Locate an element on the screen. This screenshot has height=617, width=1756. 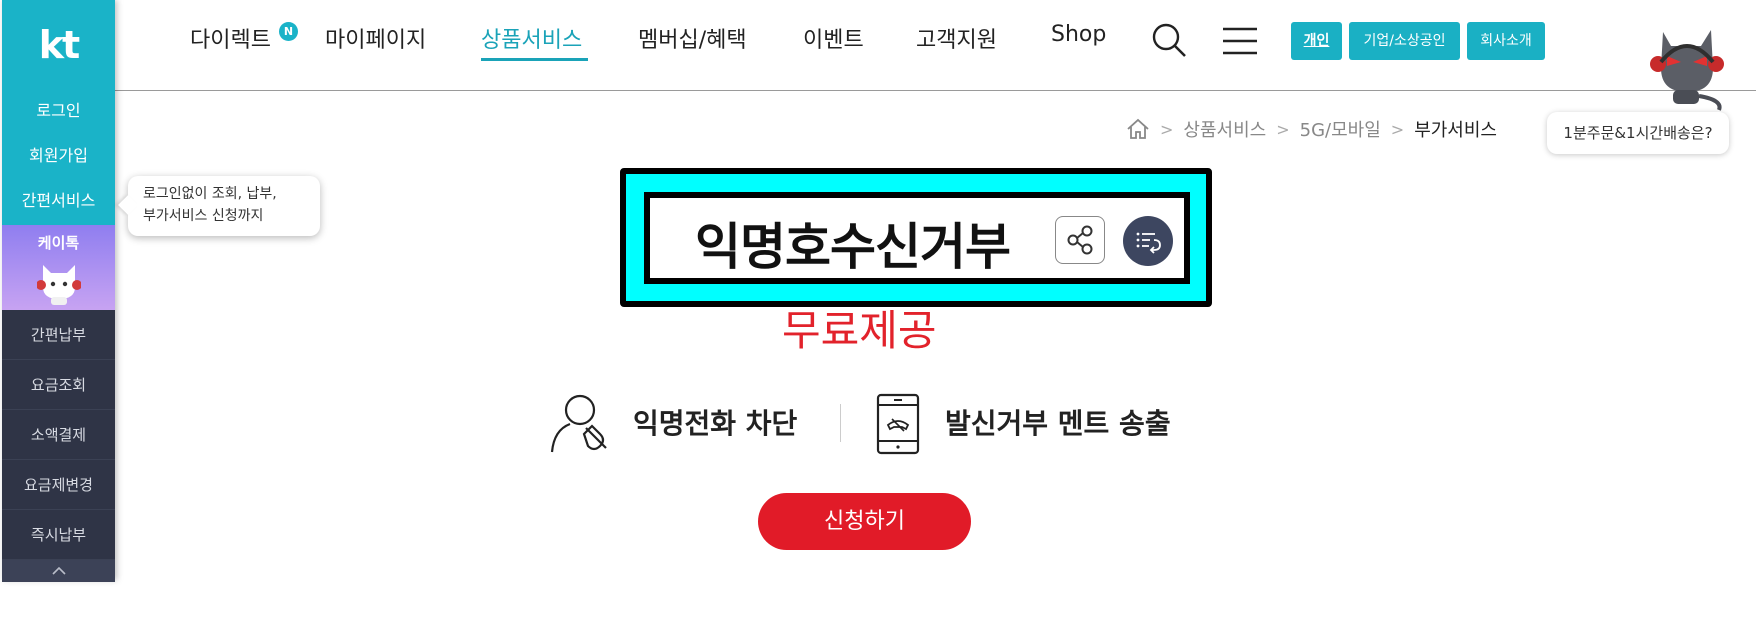
mascot-cat-icon is located at coordinates (1686, 62).